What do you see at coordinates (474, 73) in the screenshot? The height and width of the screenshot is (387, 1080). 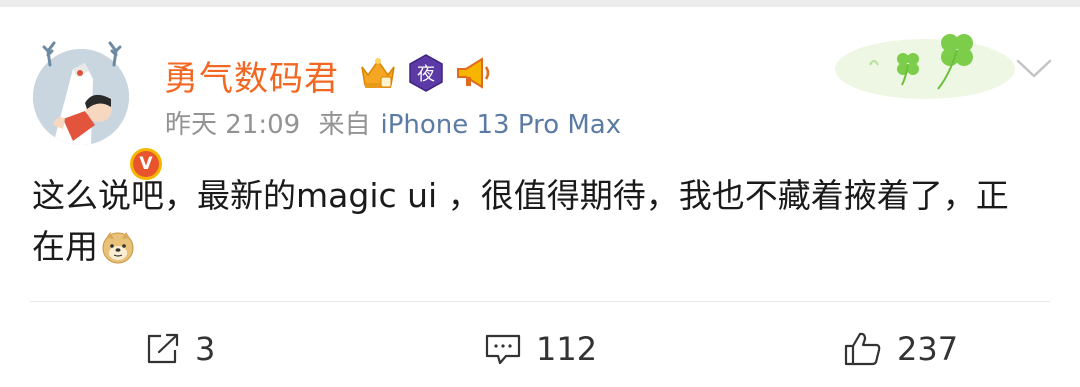 I see `megaphone-badge-icon` at bounding box center [474, 73].